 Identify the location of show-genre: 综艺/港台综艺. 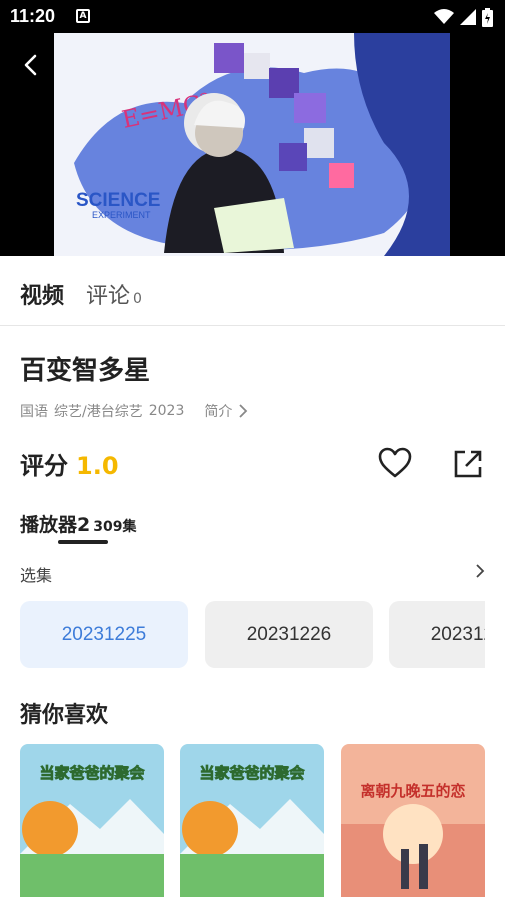
(98, 412).